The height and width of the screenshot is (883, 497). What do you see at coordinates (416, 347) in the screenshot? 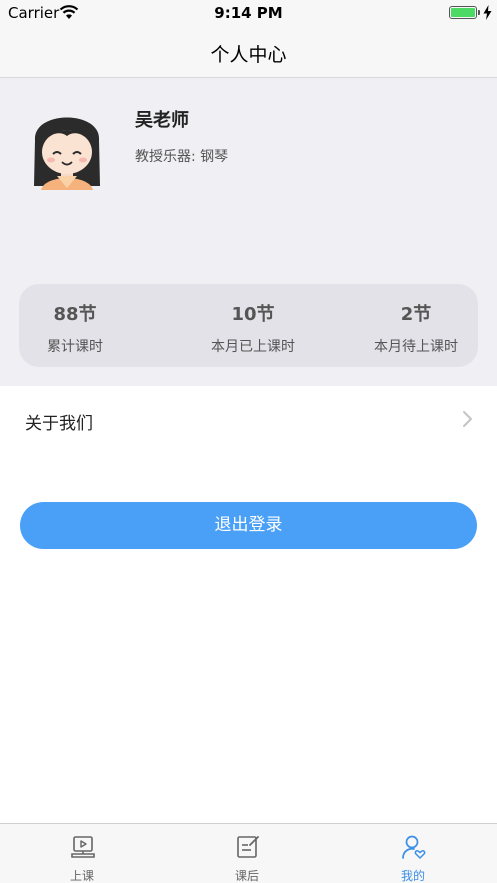
I see `stat-label: 本月待上课时` at bounding box center [416, 347].